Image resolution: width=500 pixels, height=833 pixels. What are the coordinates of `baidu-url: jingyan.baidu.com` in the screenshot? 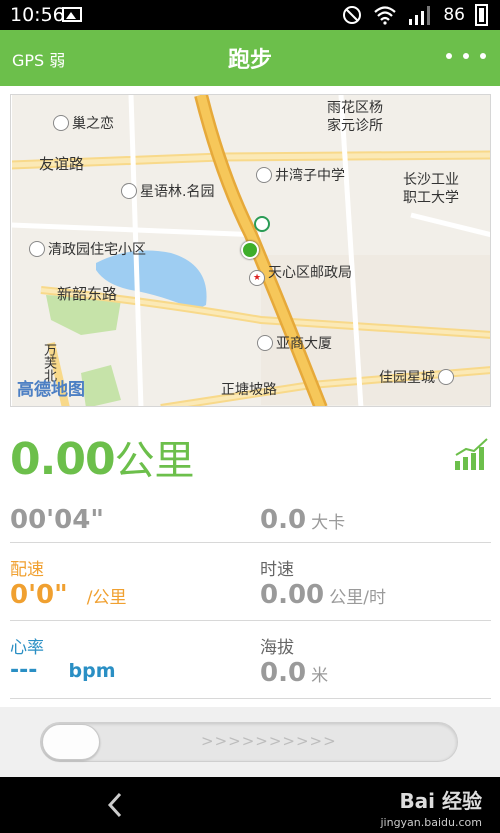 It's located at (431, 822).